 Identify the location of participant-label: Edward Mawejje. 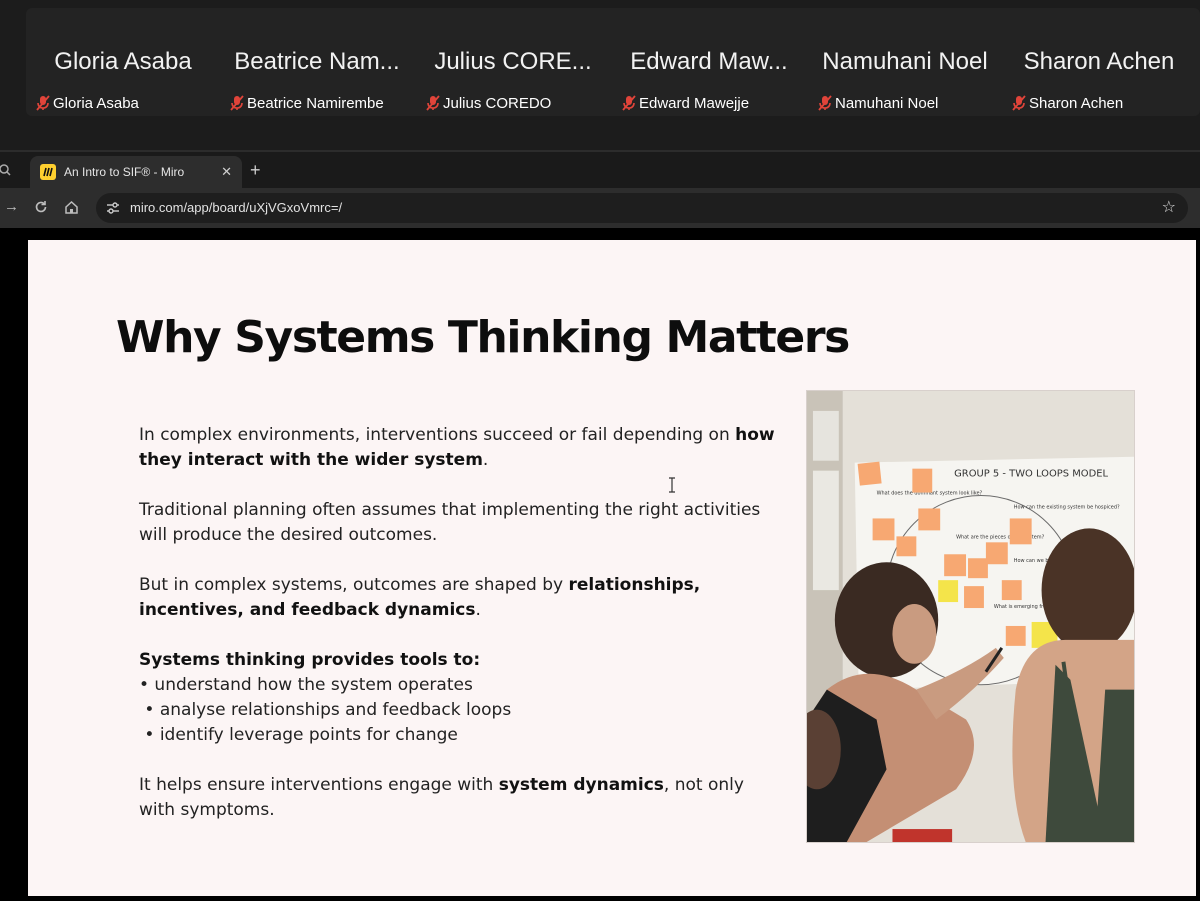
(685, 103).